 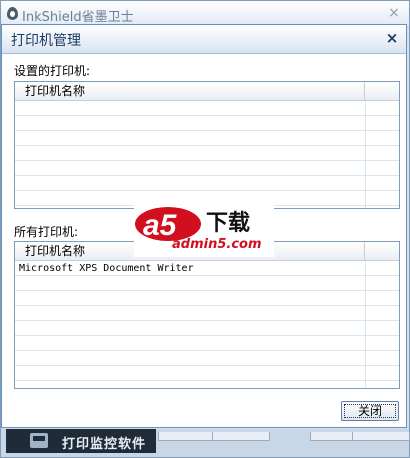 I want to click on watermark: a5 下载 admin5.com, so click(x=204, y=230).